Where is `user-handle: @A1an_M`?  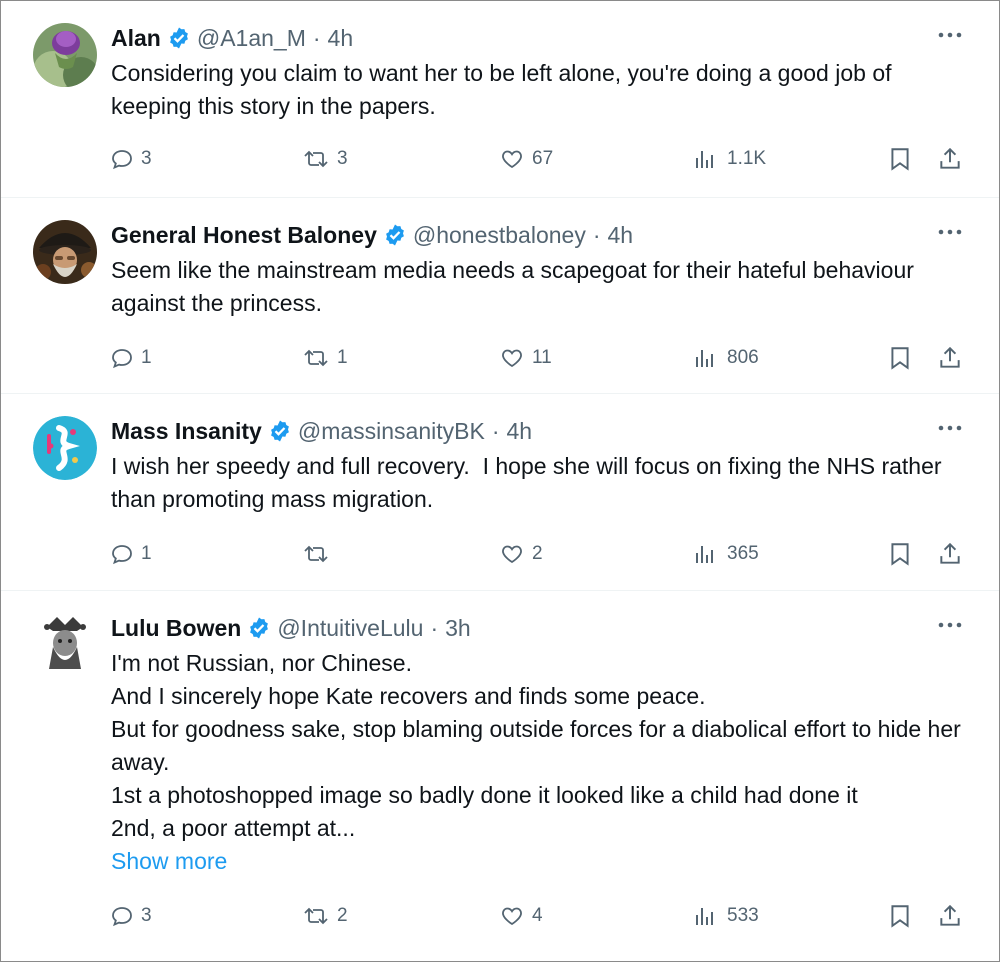 user-handle: @A1an_M is located at coordinates (251, 38).